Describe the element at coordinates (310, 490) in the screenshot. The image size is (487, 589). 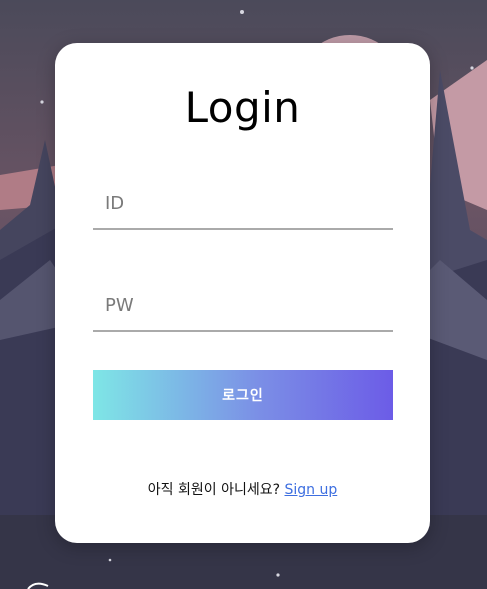
I see `signup-link: Sign up` at that location.